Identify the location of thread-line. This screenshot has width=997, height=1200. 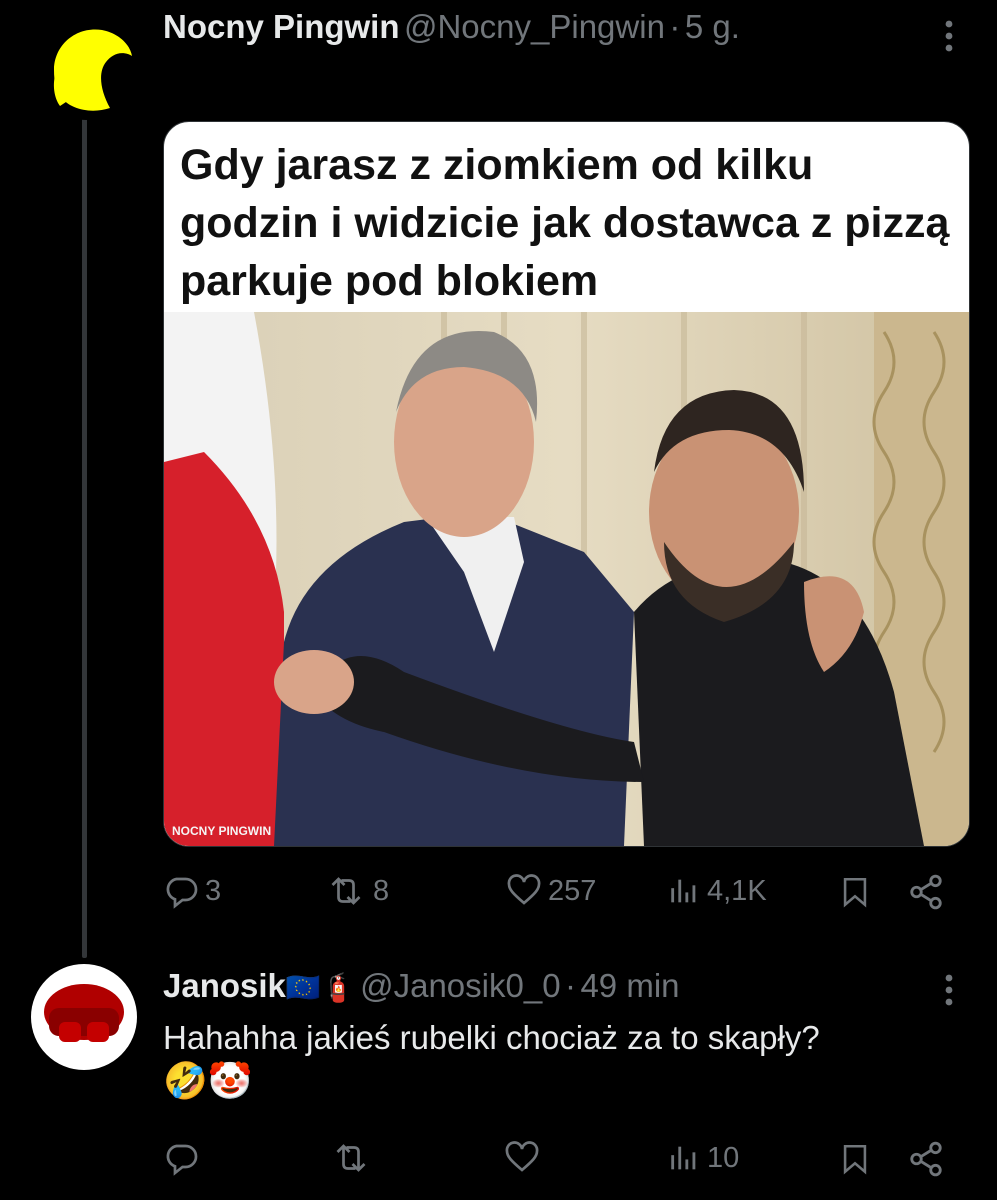
(84, 538).